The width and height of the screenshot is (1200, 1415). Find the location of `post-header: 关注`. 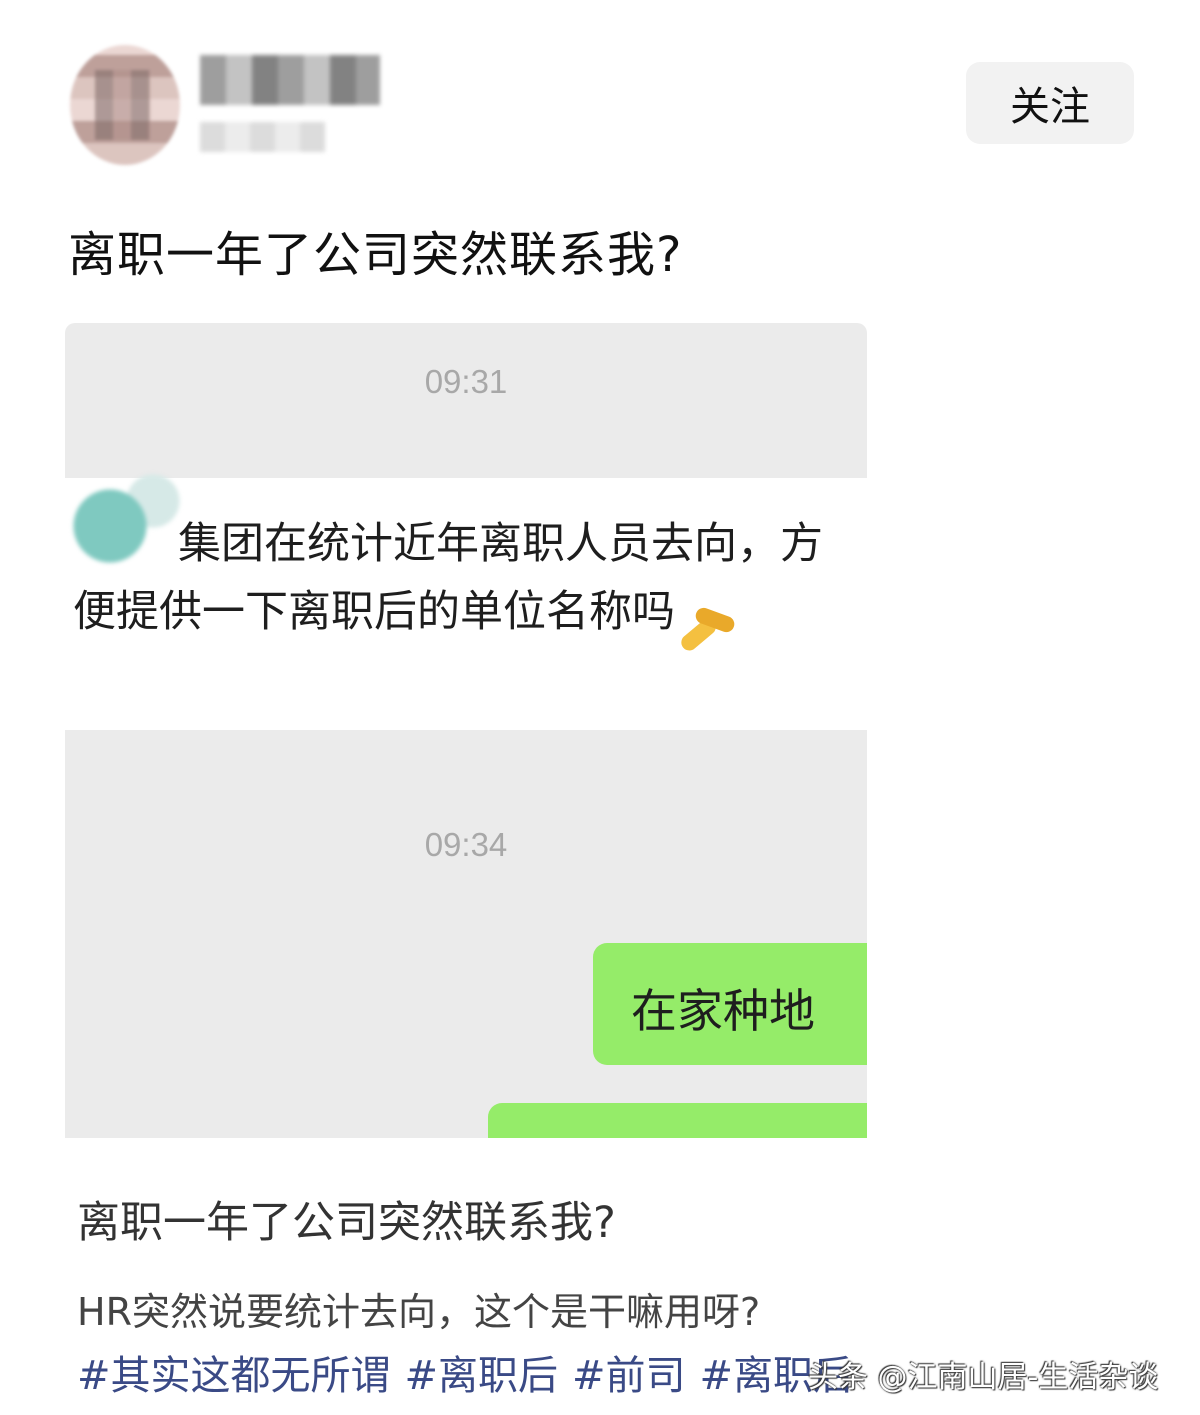

post-header: 关注 is located at coordinates (600, 95).